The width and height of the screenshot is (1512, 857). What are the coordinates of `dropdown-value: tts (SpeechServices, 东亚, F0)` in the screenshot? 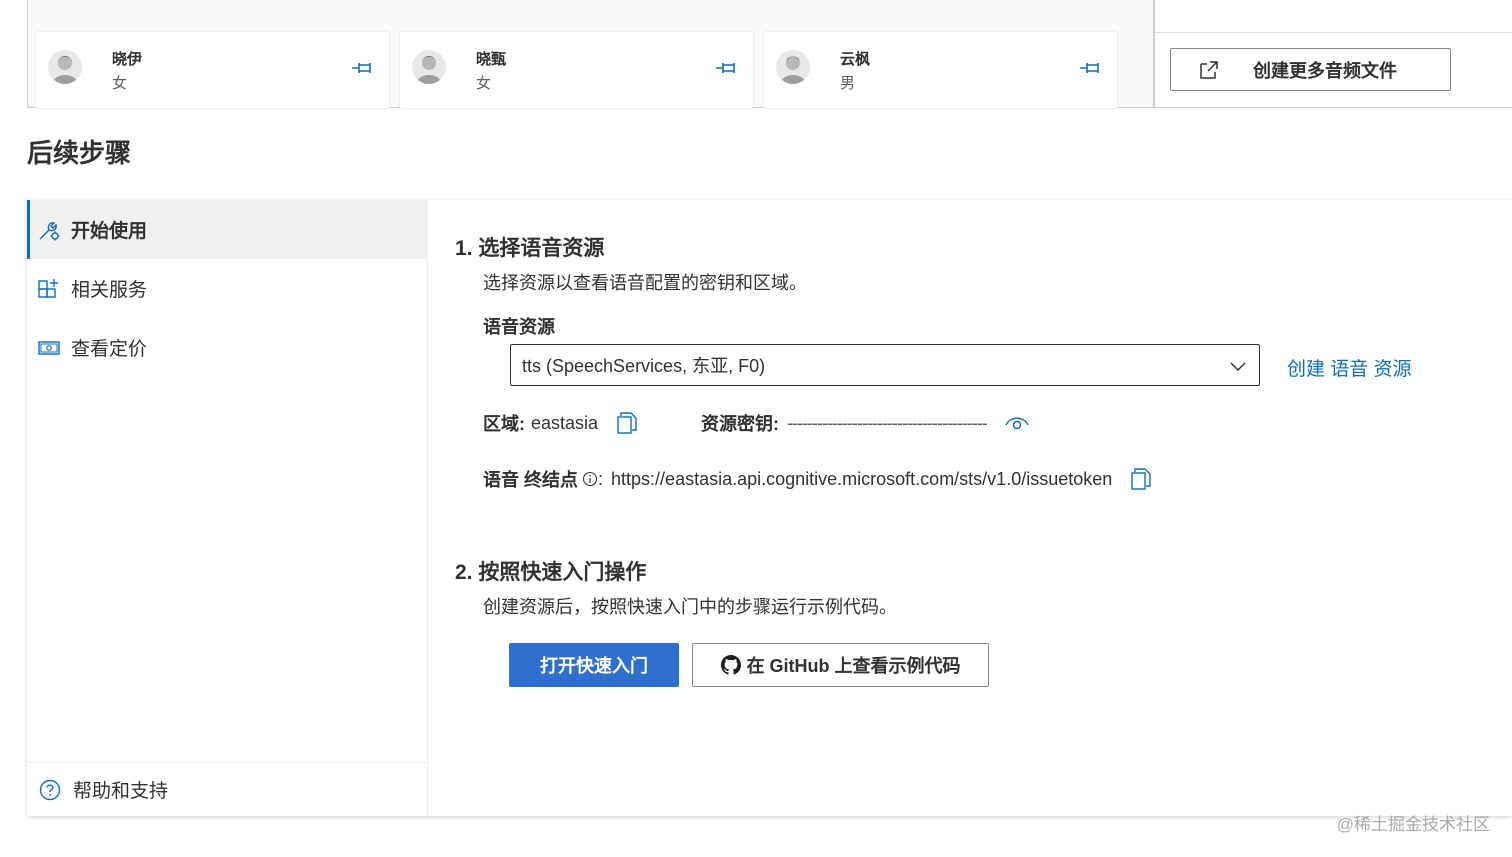 It's located at (644, 366).